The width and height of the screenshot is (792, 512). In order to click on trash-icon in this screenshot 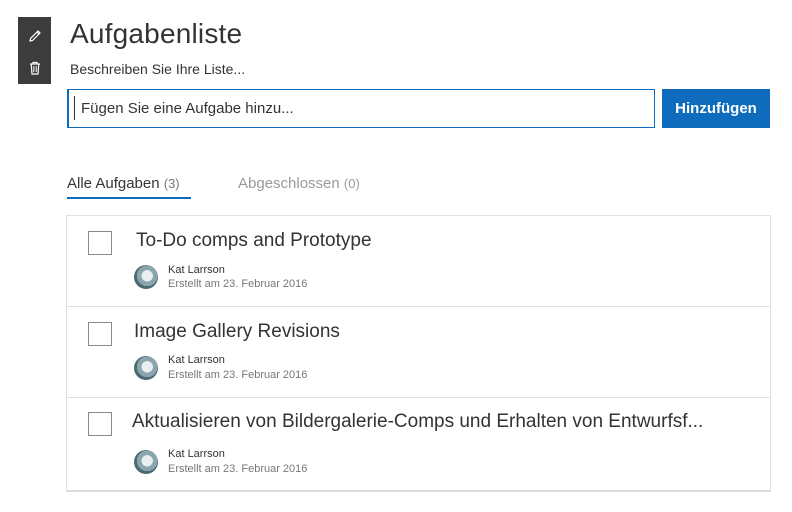, I will do `click(34, 68)`.